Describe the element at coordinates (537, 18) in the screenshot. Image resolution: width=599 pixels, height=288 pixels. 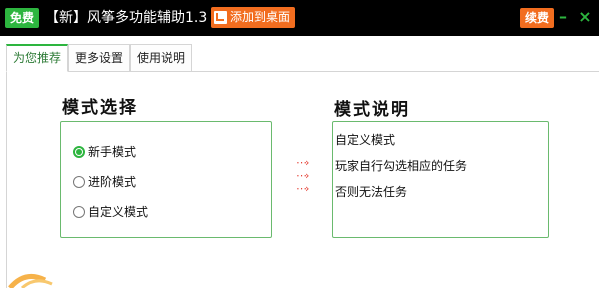
I see `renew-button: 续费` at that location.